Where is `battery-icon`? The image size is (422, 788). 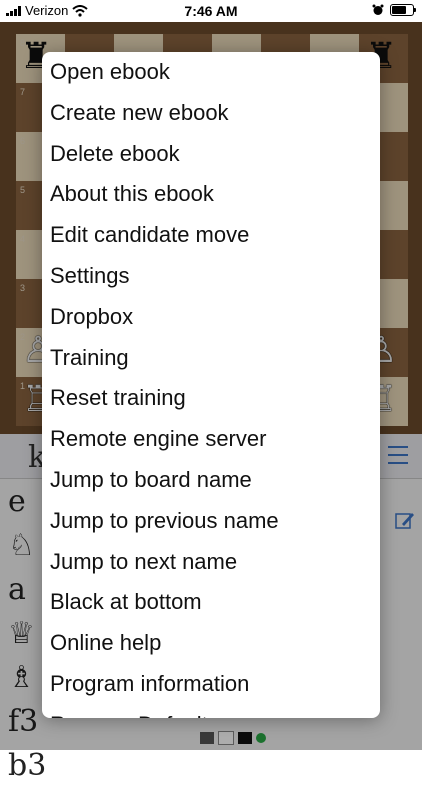
battery-icon is located at coordinates (403, 10).